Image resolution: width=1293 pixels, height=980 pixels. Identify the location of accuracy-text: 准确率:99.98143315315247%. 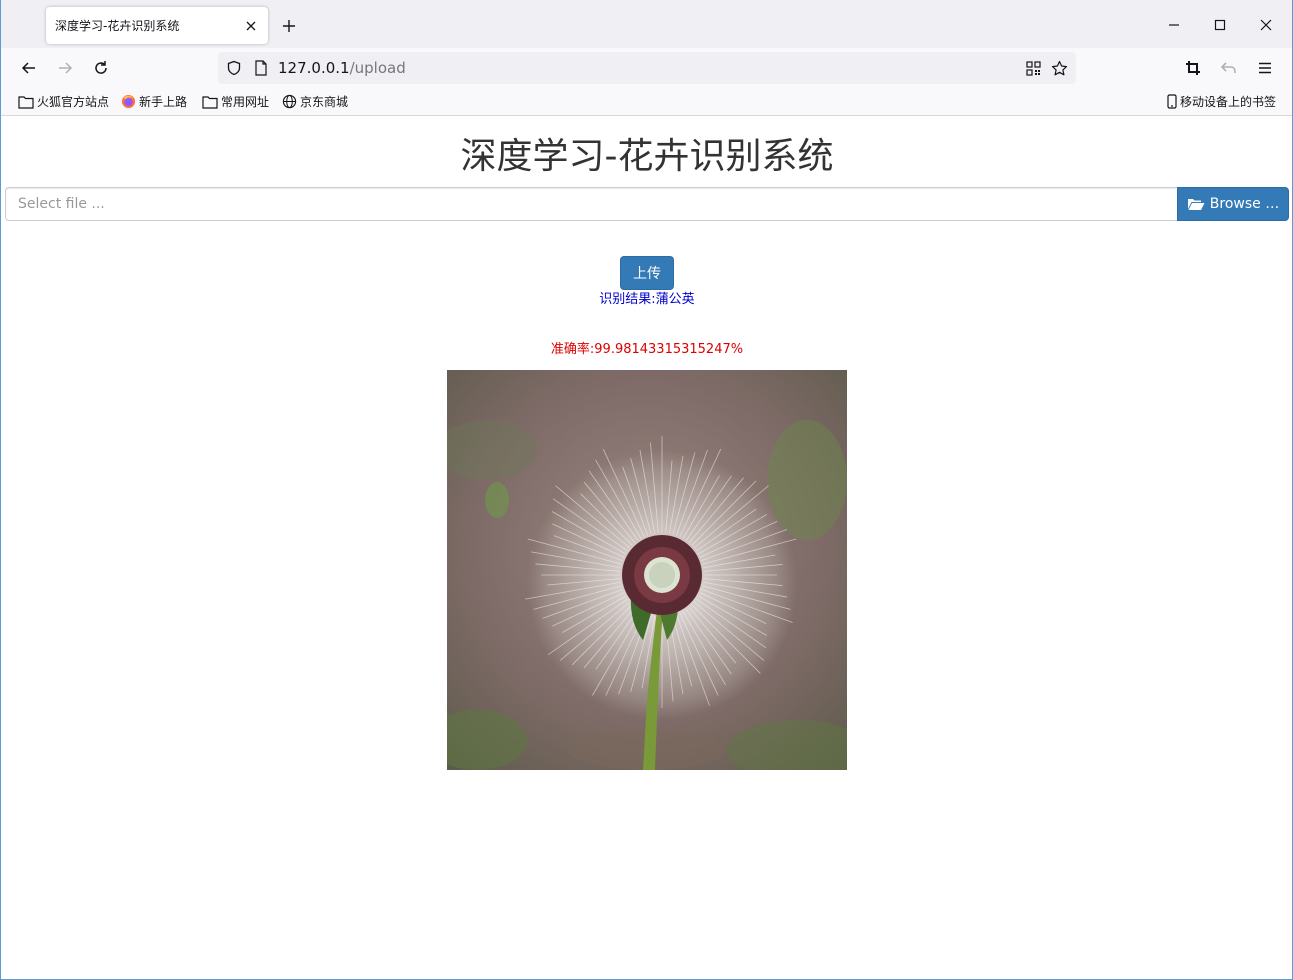
(647, 349).